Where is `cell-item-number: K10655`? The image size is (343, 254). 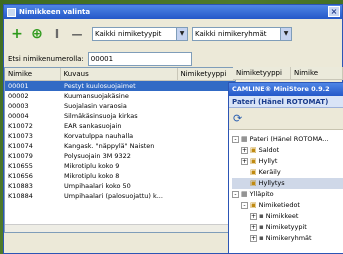 cell-item-number: K10655 is located at coordinates (20, 166).